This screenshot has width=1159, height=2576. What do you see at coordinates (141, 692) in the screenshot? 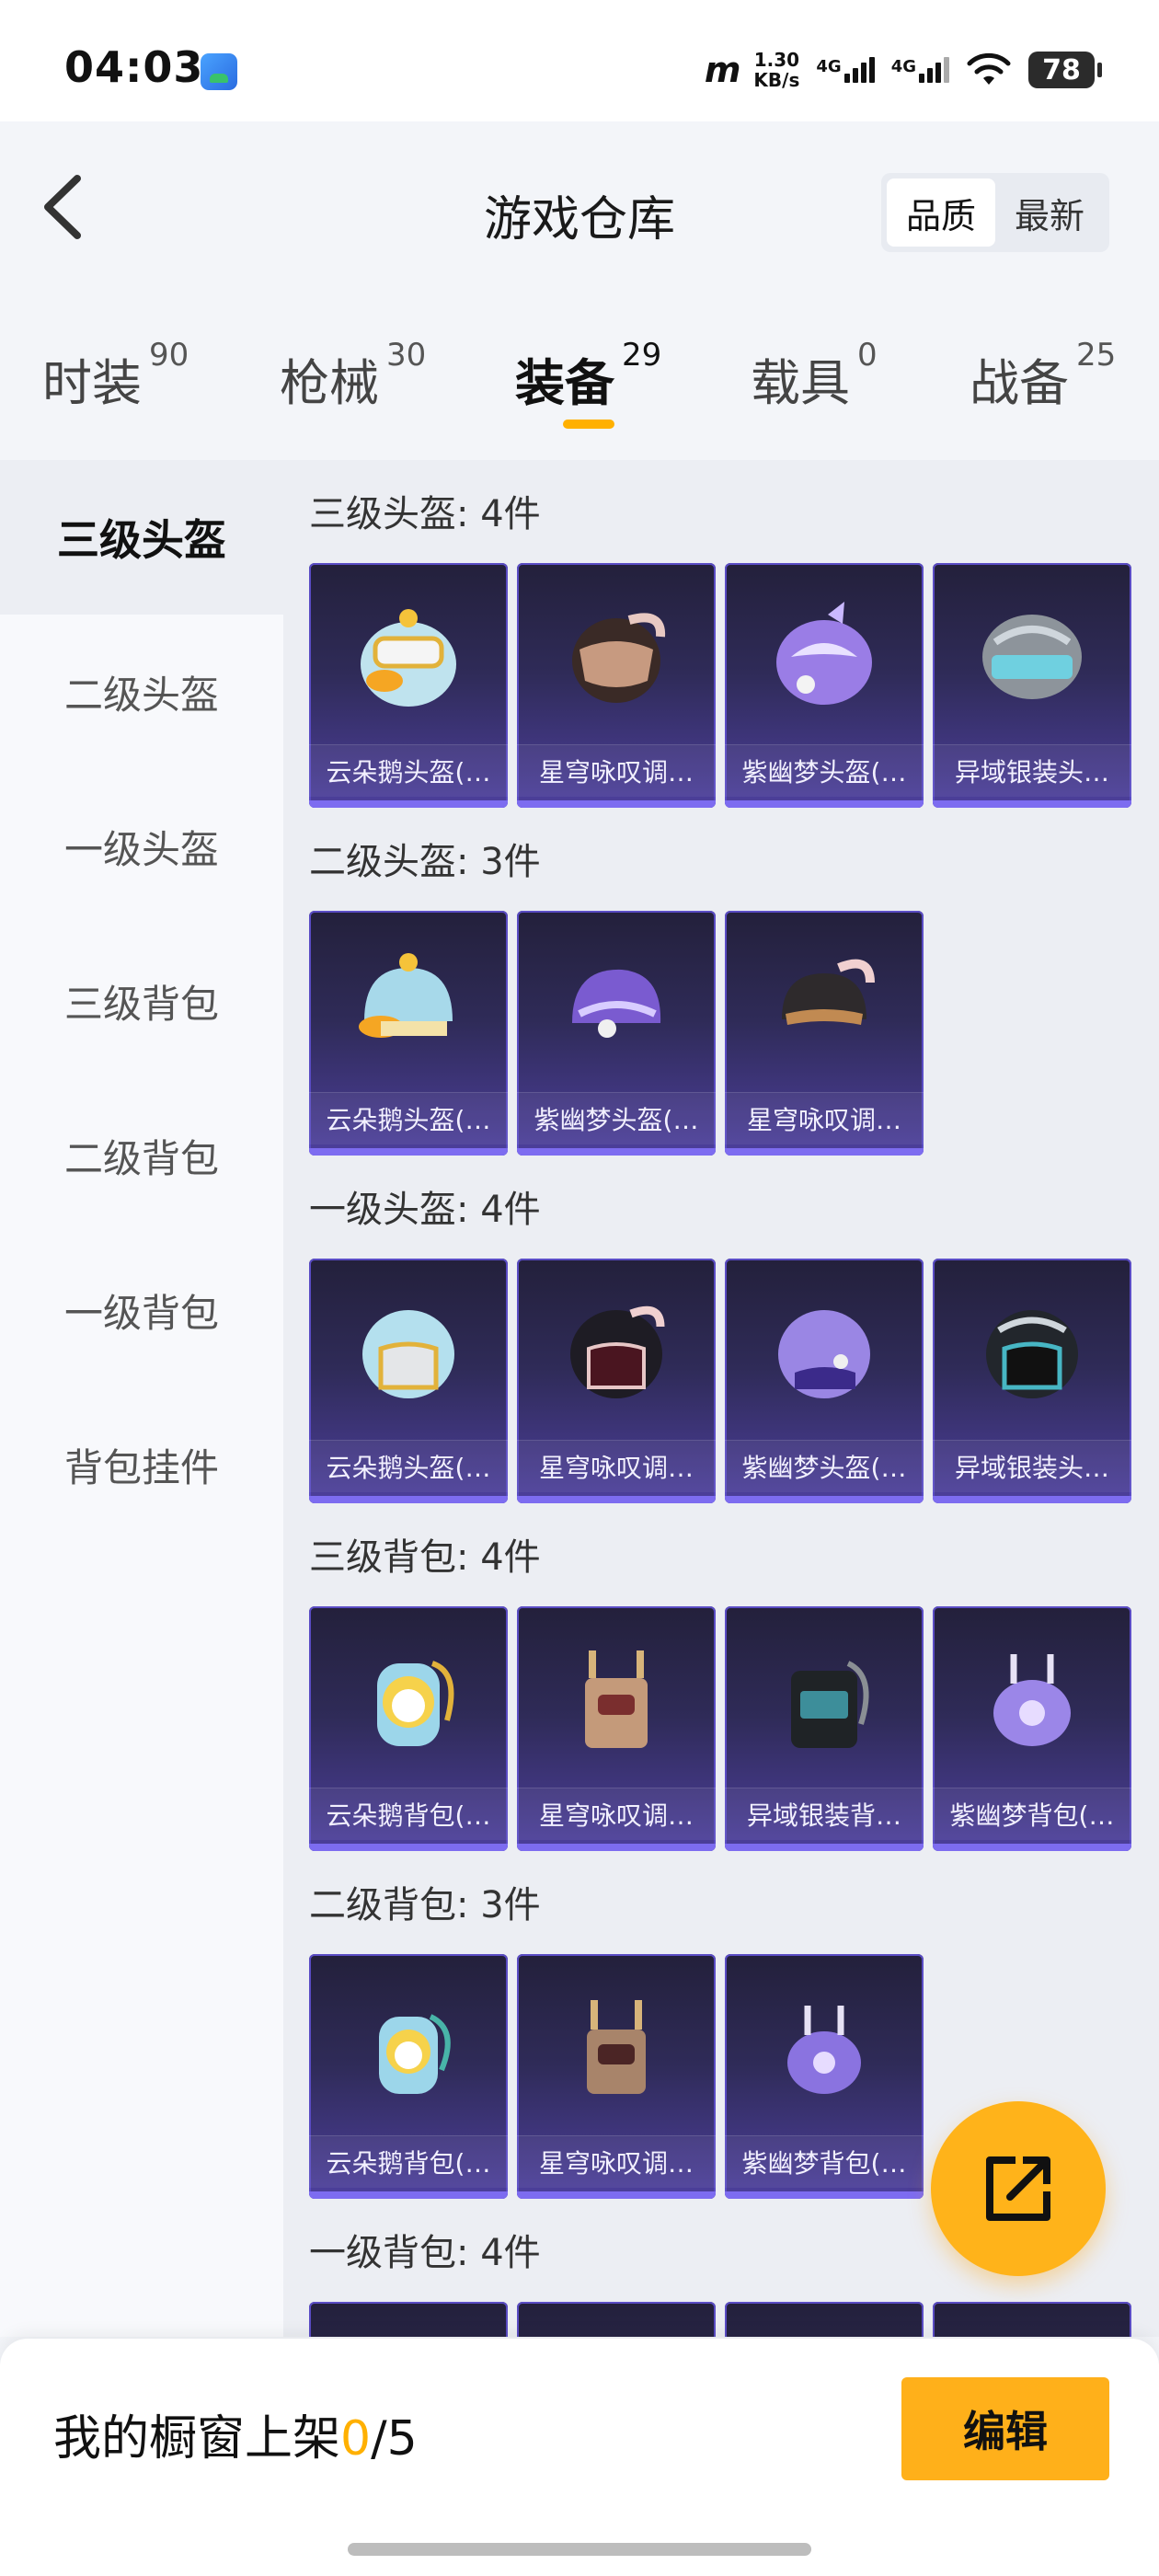
I see `sidebar-item-level2-helmet: 二级头盔` at bounding box center [141, 692].